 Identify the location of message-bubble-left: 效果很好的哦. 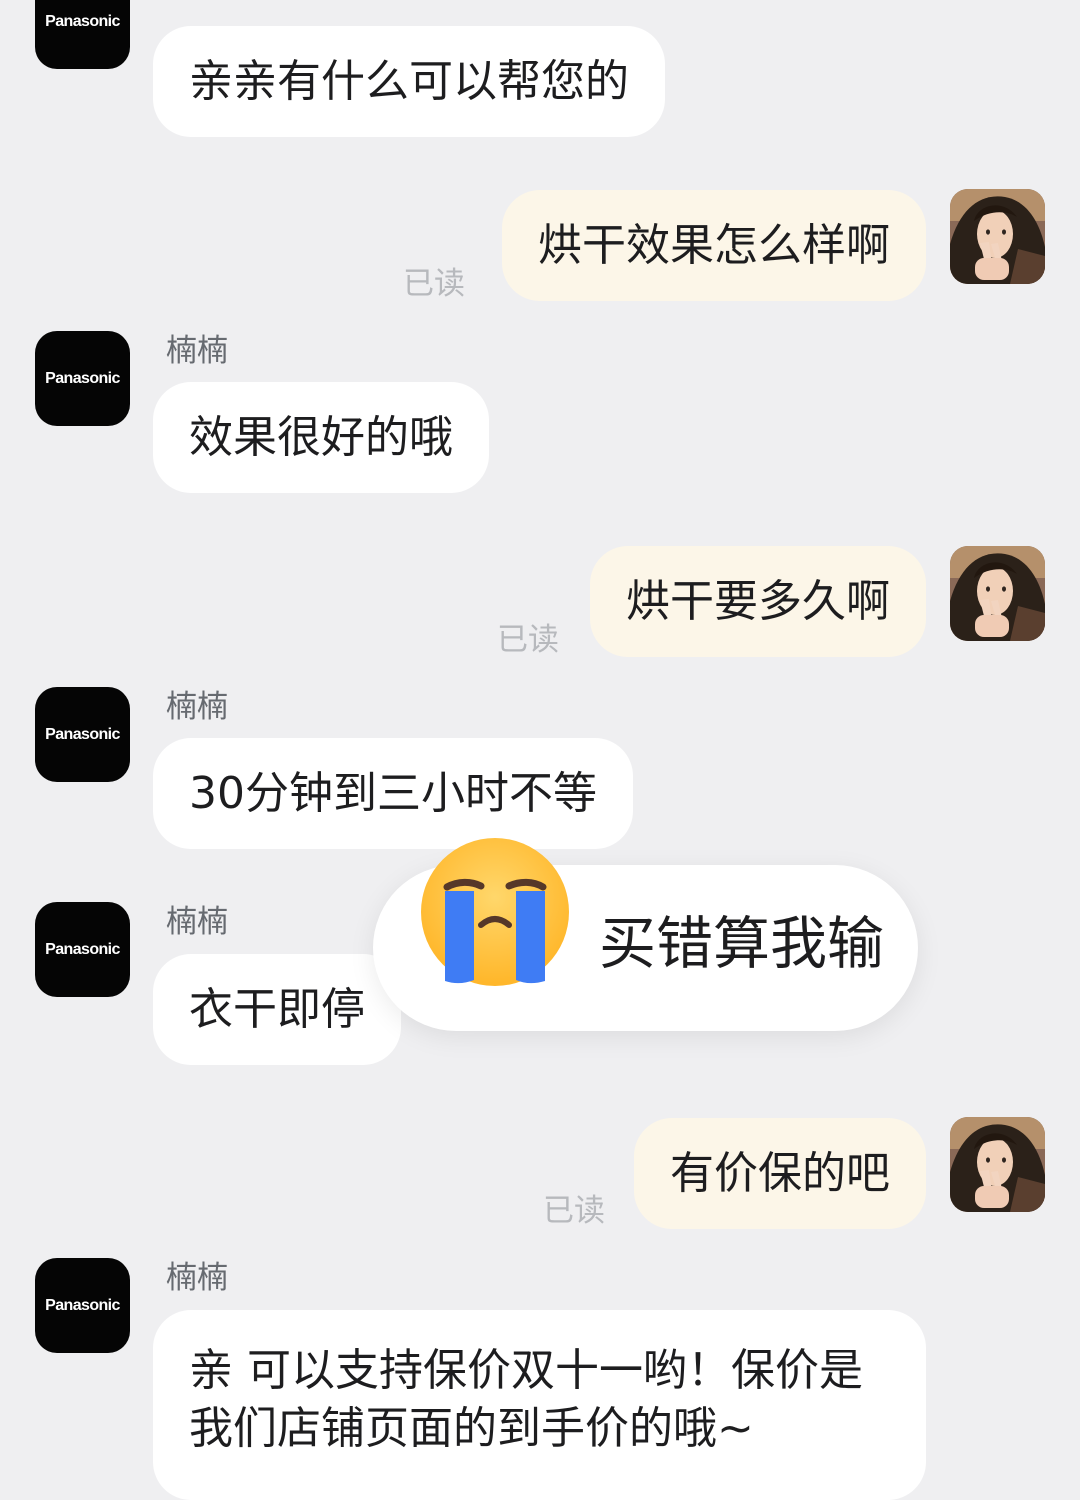
(321, 437).